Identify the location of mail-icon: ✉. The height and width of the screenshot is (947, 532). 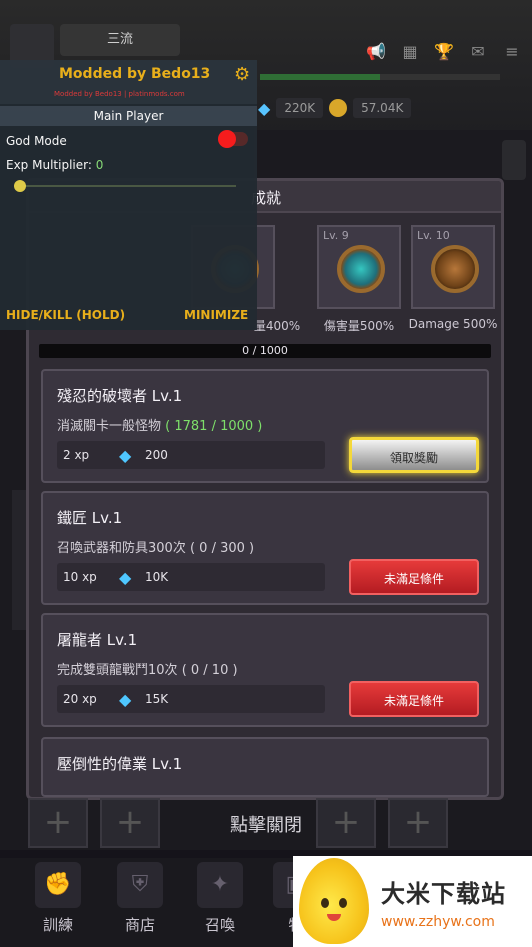
(478, 52).